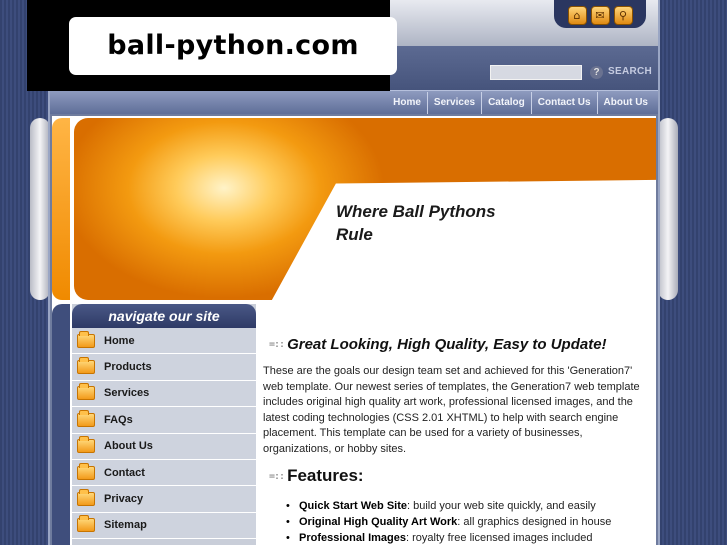 The width and height of the screenshot is (727, 545). Describe the element at coordinates (625, 102) in the screenshot. I see `nav-link-about-us: About Us` at that location.